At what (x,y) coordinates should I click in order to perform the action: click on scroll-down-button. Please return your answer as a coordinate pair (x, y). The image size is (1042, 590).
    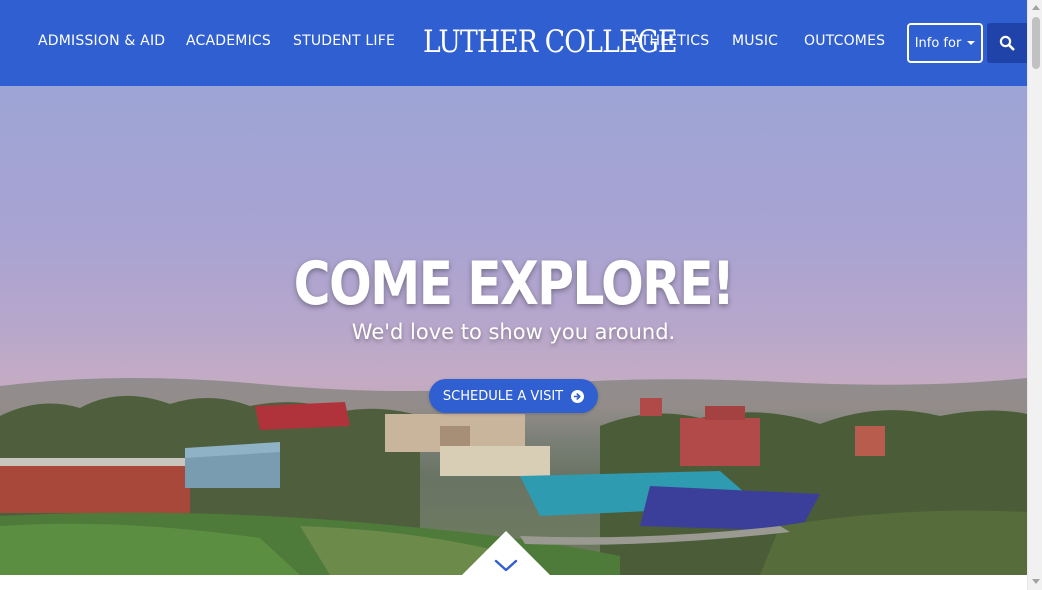
    Looking at the image, I should click on (506, 553).